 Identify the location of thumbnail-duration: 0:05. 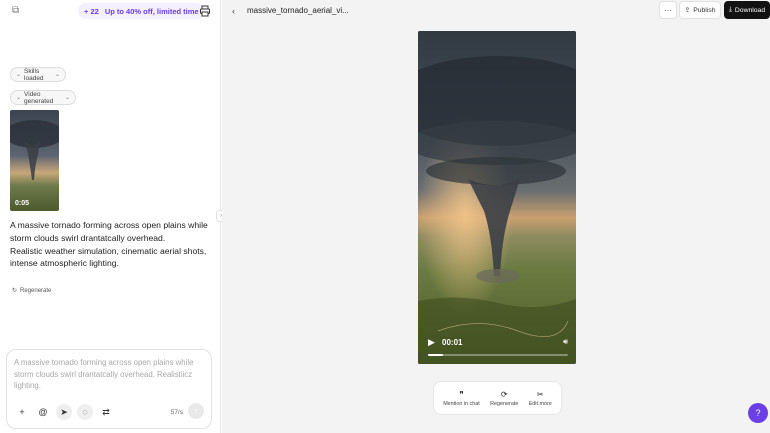
(22, 203).